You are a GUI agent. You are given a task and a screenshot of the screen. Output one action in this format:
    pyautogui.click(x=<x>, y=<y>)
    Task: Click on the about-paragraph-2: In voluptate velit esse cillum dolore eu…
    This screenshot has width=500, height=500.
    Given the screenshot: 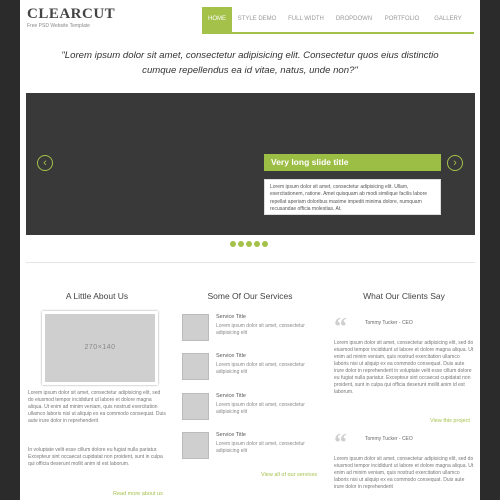 What is the action you would take?
    pyautogui.click(x=95, y=457)
    